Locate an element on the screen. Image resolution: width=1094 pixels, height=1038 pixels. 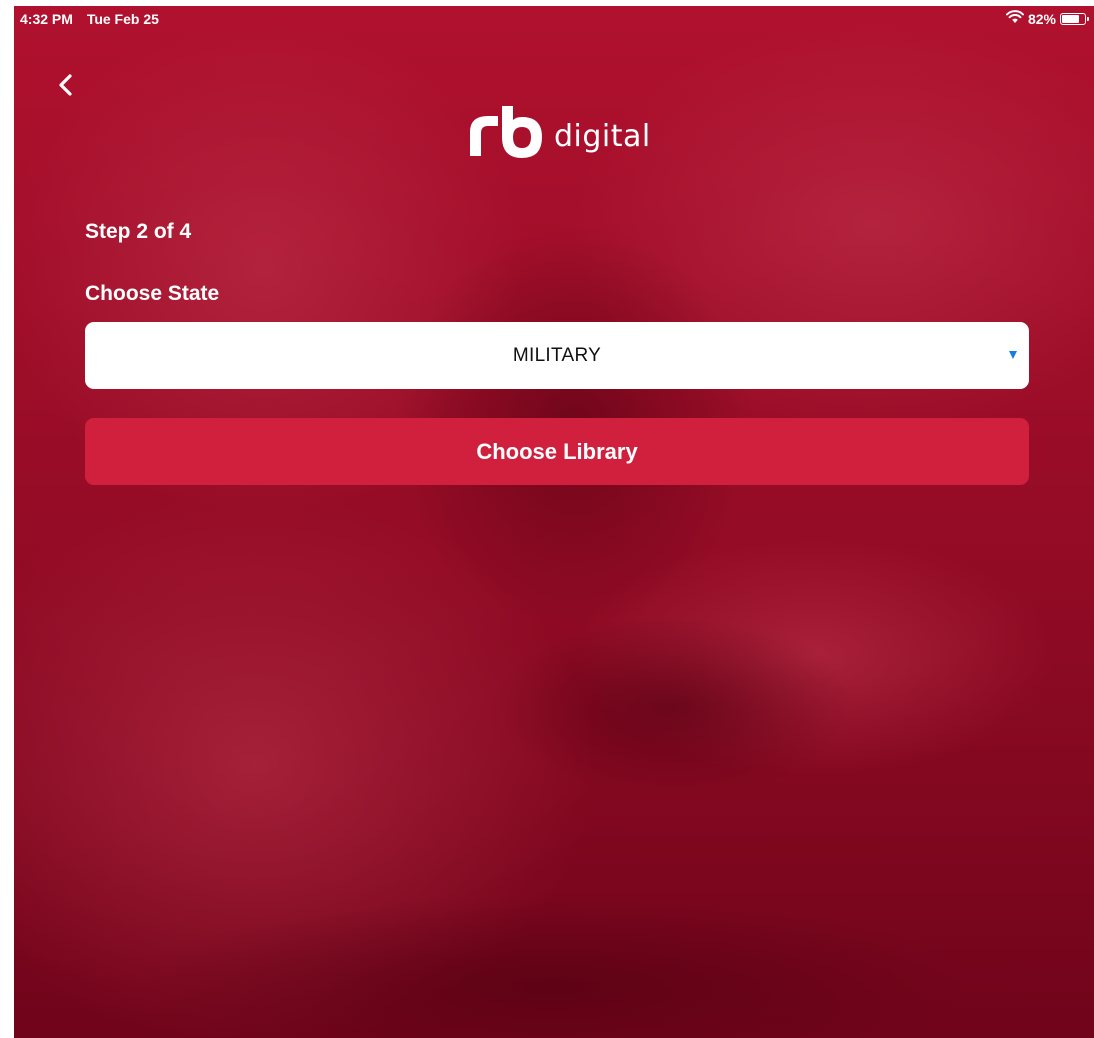
chevron-left-icon is located at coordinates (65, 85).